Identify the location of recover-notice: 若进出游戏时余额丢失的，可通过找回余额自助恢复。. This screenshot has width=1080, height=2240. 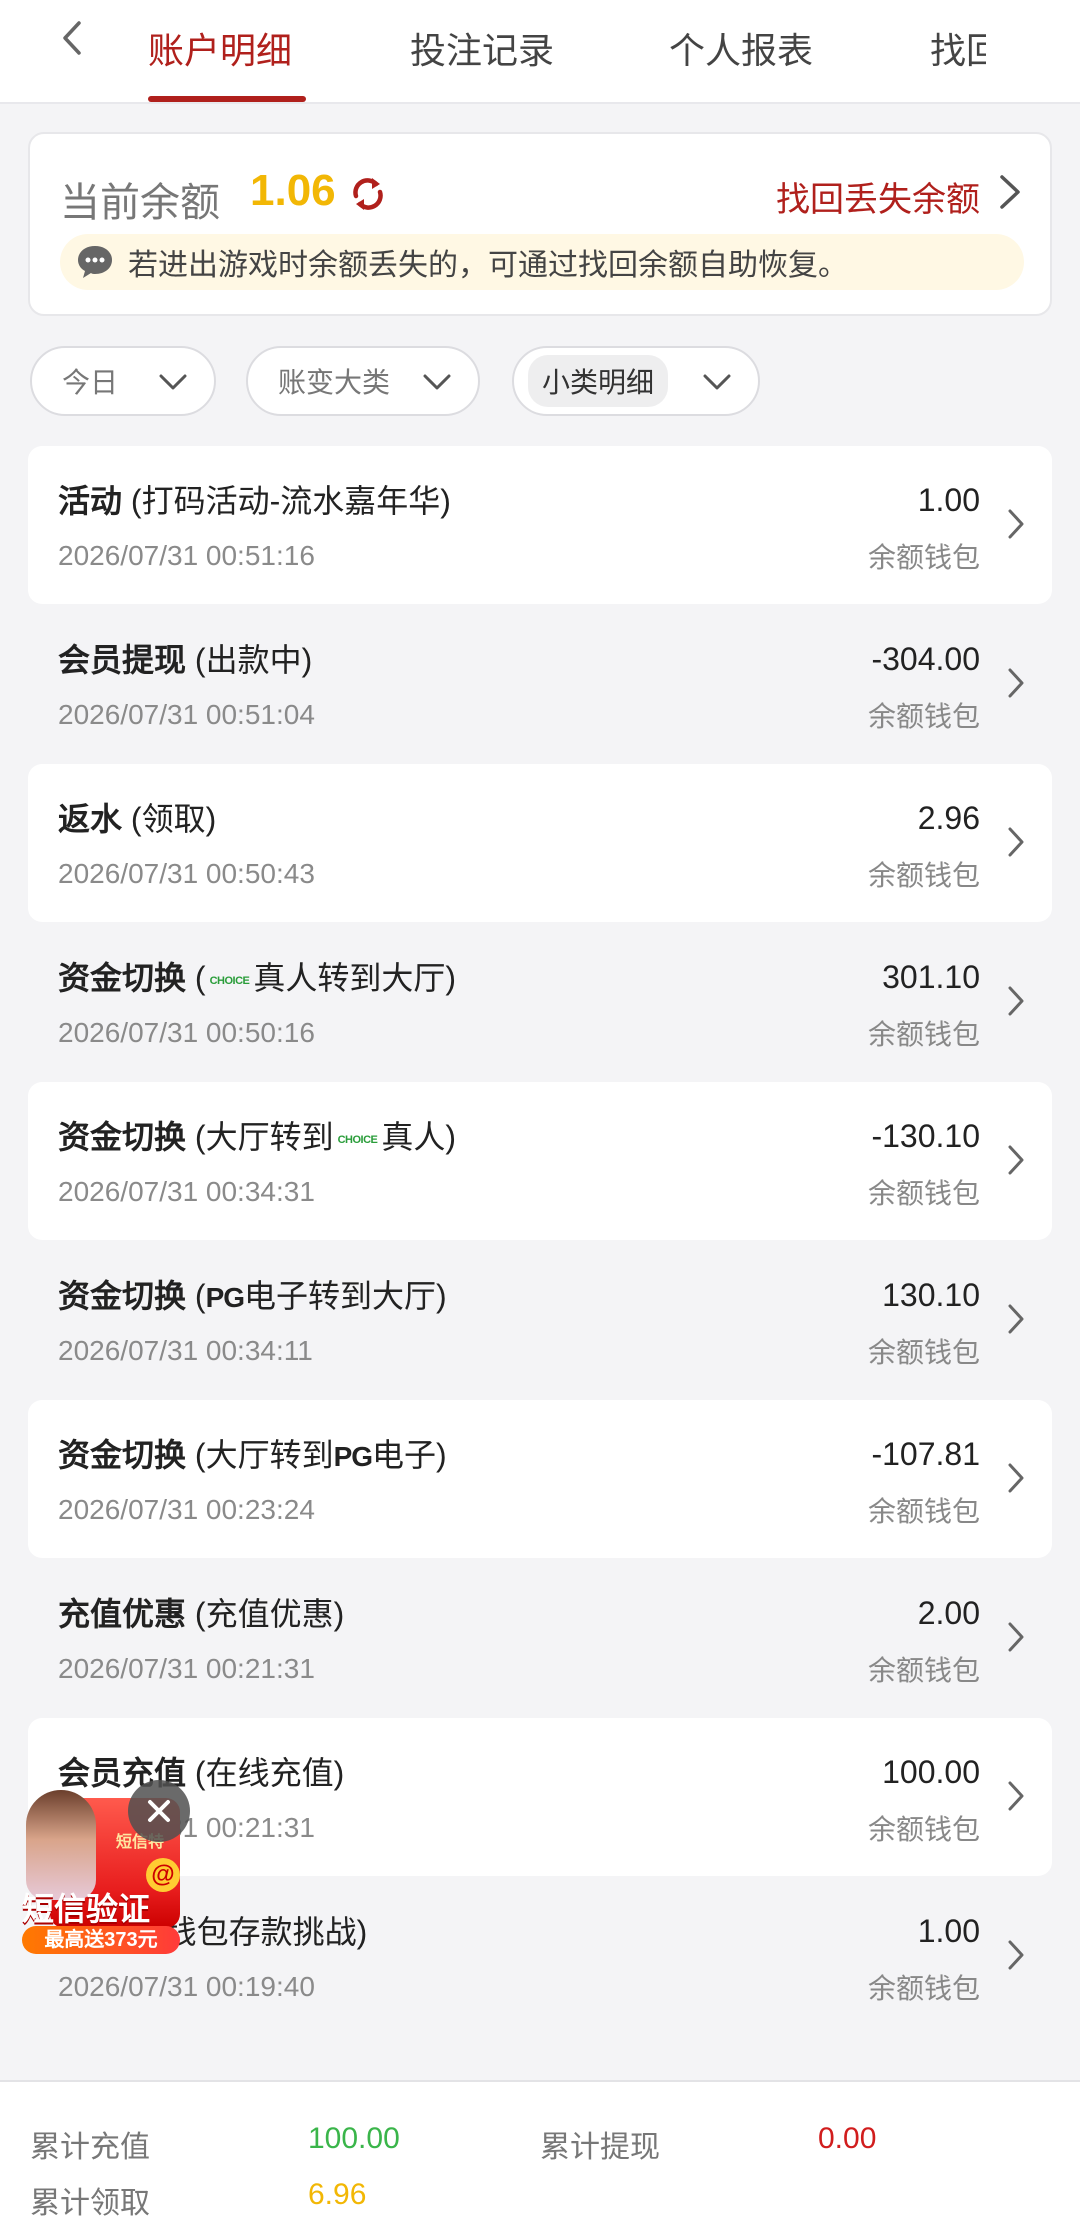
(542, 262).